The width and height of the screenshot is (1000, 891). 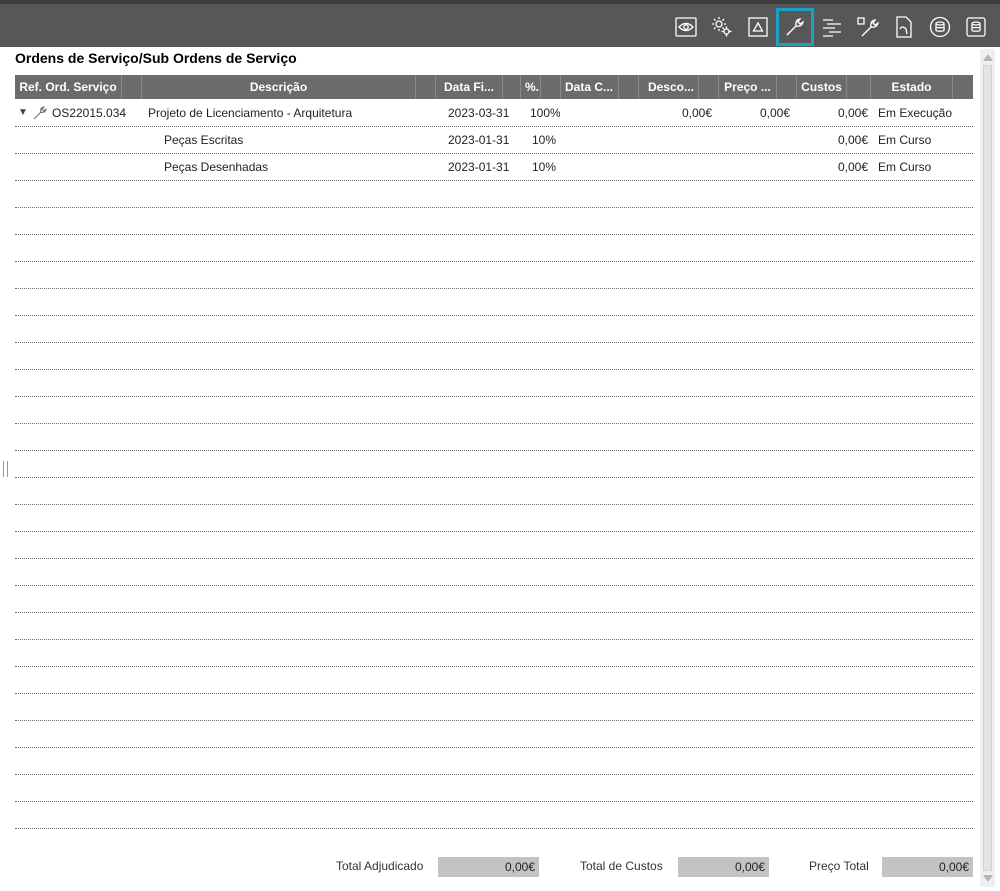 I want to click on total-custos-field: 0,00€, so click(x=723, y=867).